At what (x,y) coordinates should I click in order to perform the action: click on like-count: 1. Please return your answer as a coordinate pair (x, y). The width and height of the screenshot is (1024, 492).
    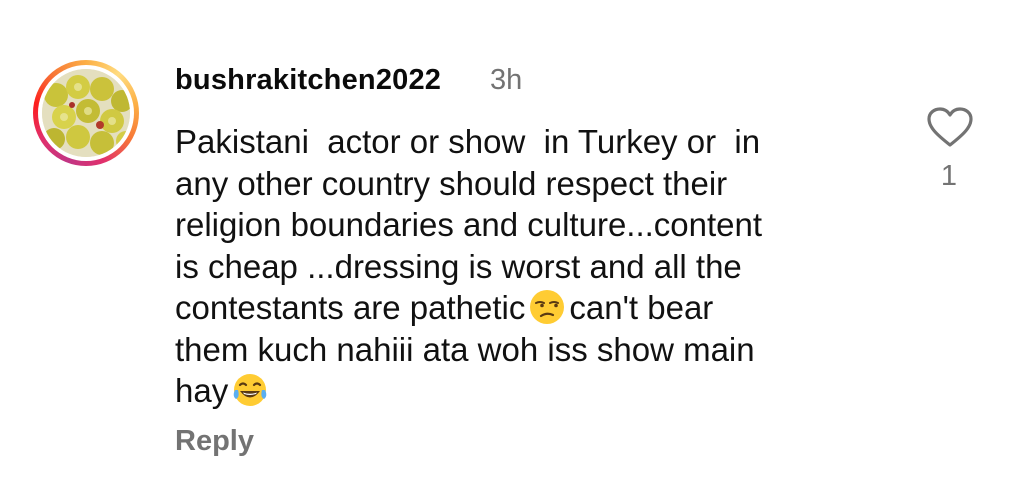
    Looking at the image, I should click on (949, 176).